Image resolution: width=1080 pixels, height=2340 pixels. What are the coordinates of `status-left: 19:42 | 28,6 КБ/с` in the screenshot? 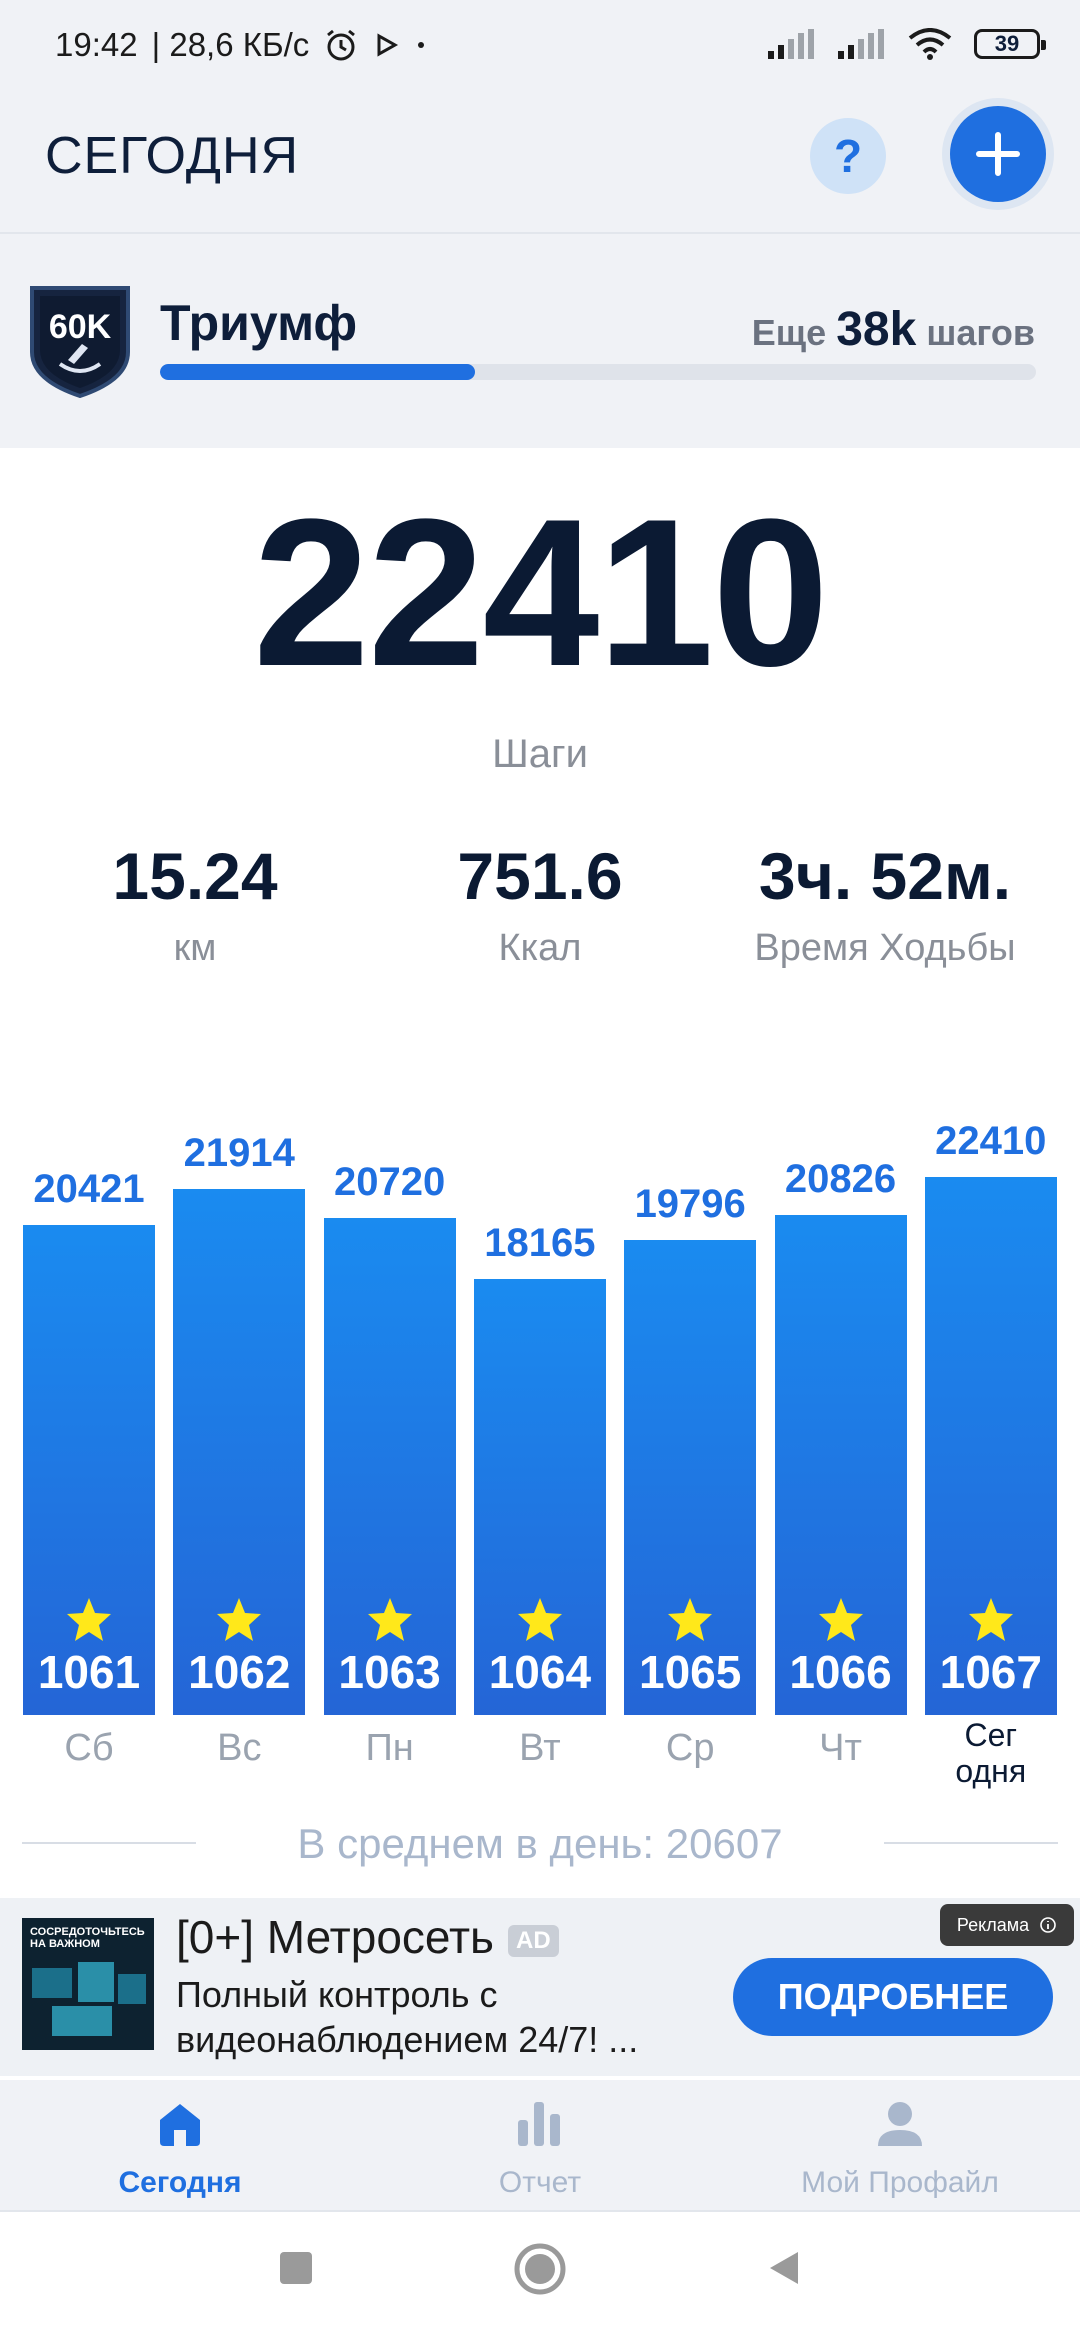 It's located at (242, 45).